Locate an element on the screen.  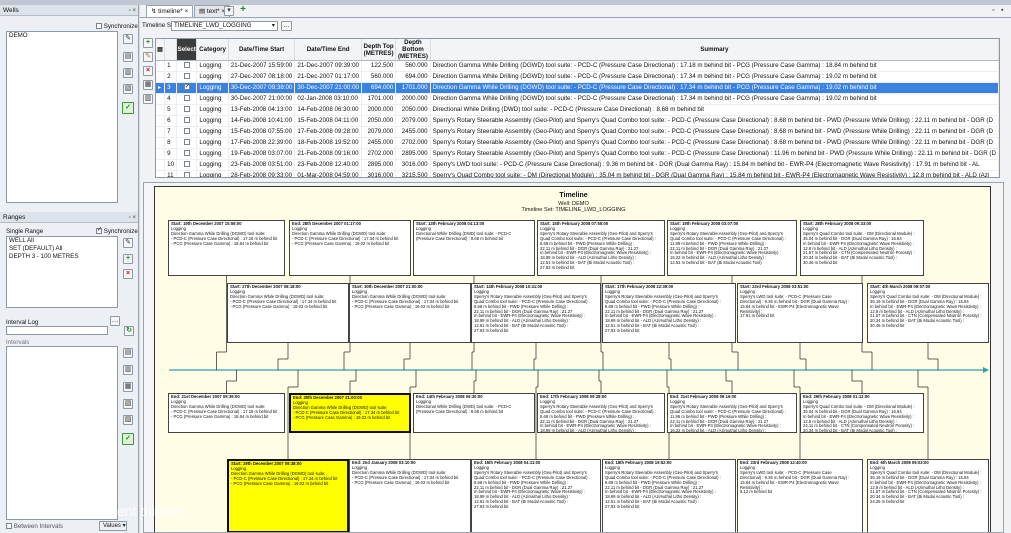
add-tab-icon: + is located at coordinates (243, 10).